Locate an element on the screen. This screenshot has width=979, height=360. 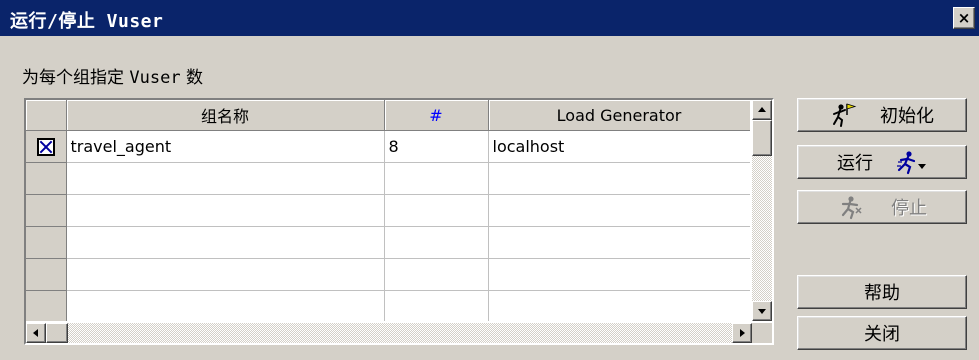
window-title: 运行/停止 Vuser is located at coordinates (87, 21).